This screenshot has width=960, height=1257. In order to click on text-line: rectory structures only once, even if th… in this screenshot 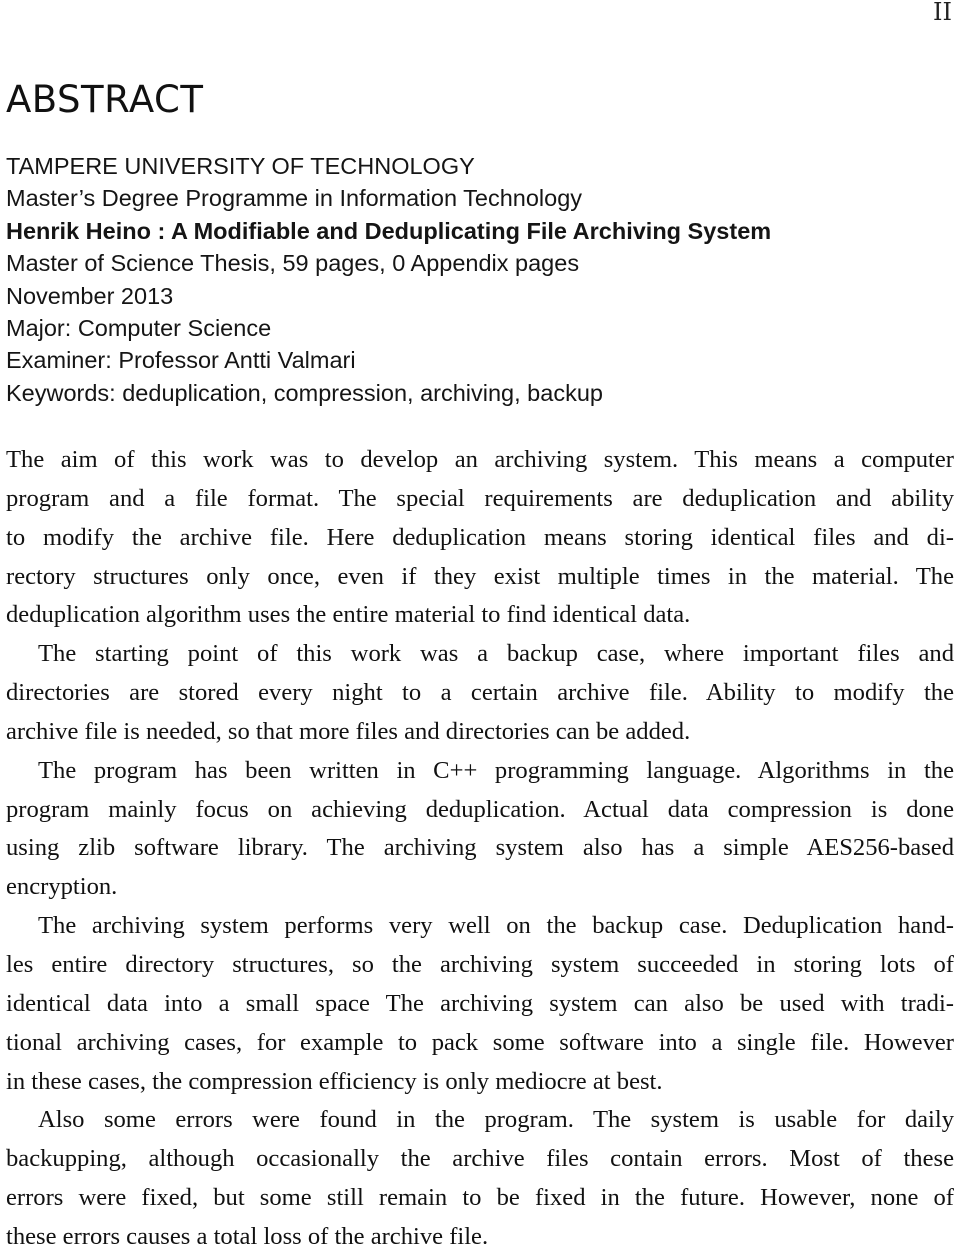, I will do `click(480, 576)`.